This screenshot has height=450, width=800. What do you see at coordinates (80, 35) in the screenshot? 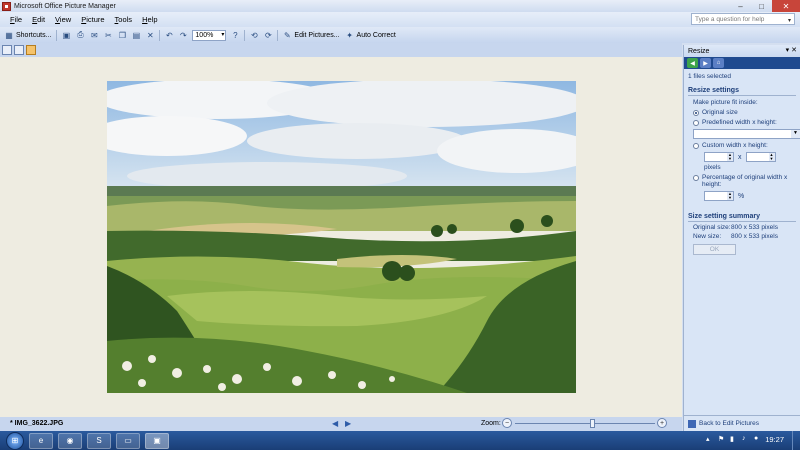
I see `print-icon: ⎙` at bounding box center [80, 35].